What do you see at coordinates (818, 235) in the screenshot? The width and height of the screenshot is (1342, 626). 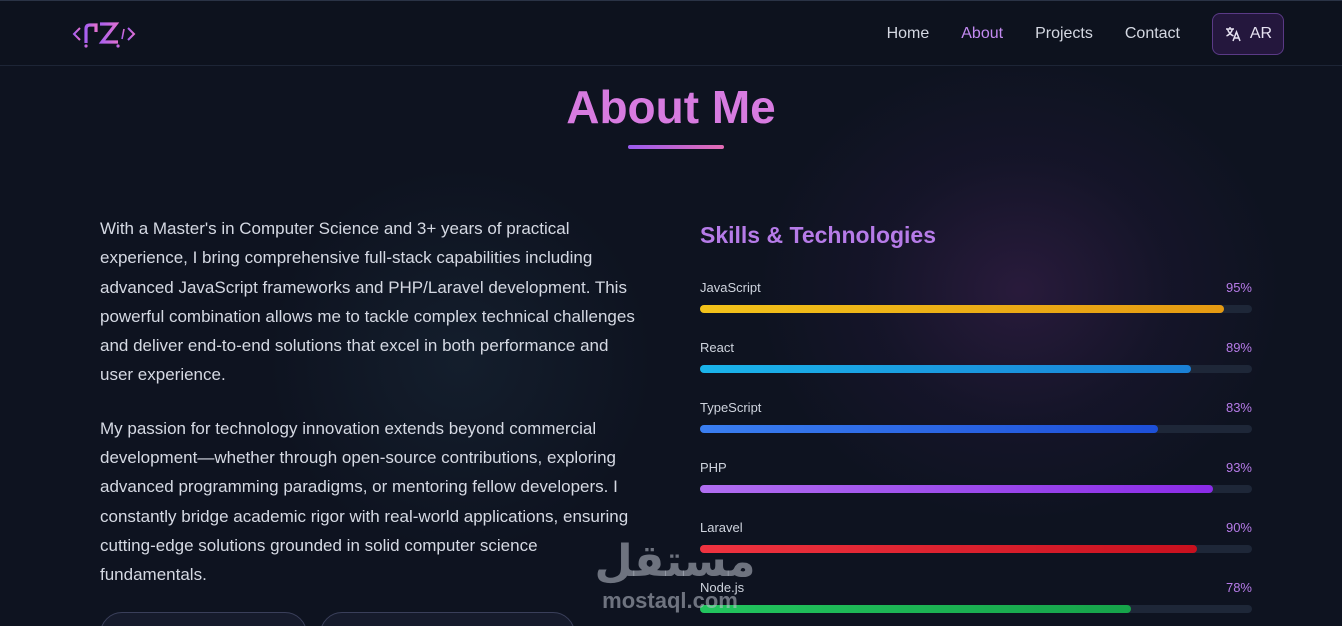 I see `skills-title: Skills & Technologies` at bounding box center [818, 235].